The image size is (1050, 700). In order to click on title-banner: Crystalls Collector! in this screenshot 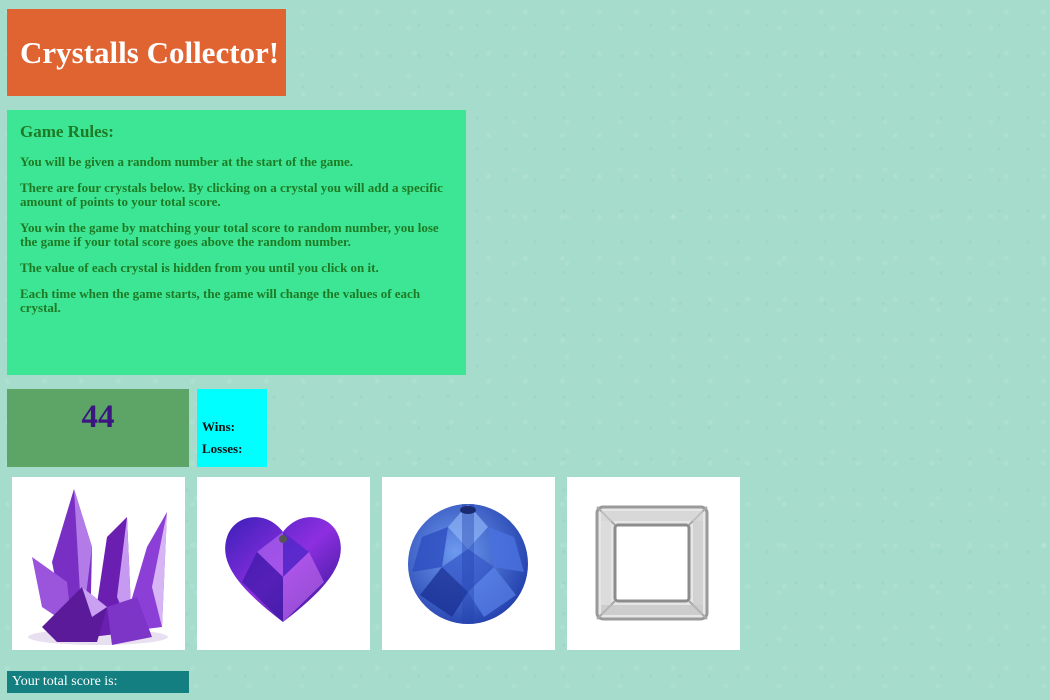, I will do `click(146, 52)`.